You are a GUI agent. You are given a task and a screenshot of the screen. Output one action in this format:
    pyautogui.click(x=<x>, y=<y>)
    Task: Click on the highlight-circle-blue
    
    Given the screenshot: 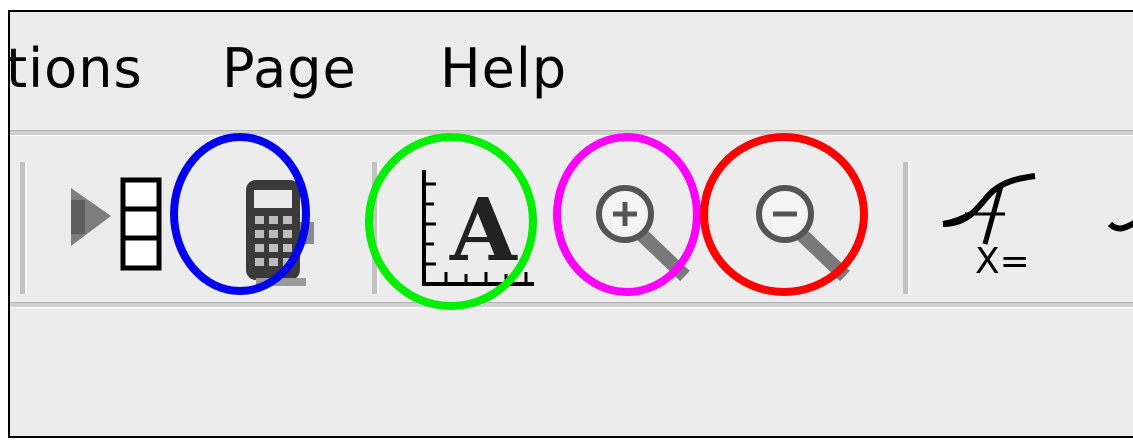 What is the action you would take?
    pyautogui.click(x=240, y=214)
    